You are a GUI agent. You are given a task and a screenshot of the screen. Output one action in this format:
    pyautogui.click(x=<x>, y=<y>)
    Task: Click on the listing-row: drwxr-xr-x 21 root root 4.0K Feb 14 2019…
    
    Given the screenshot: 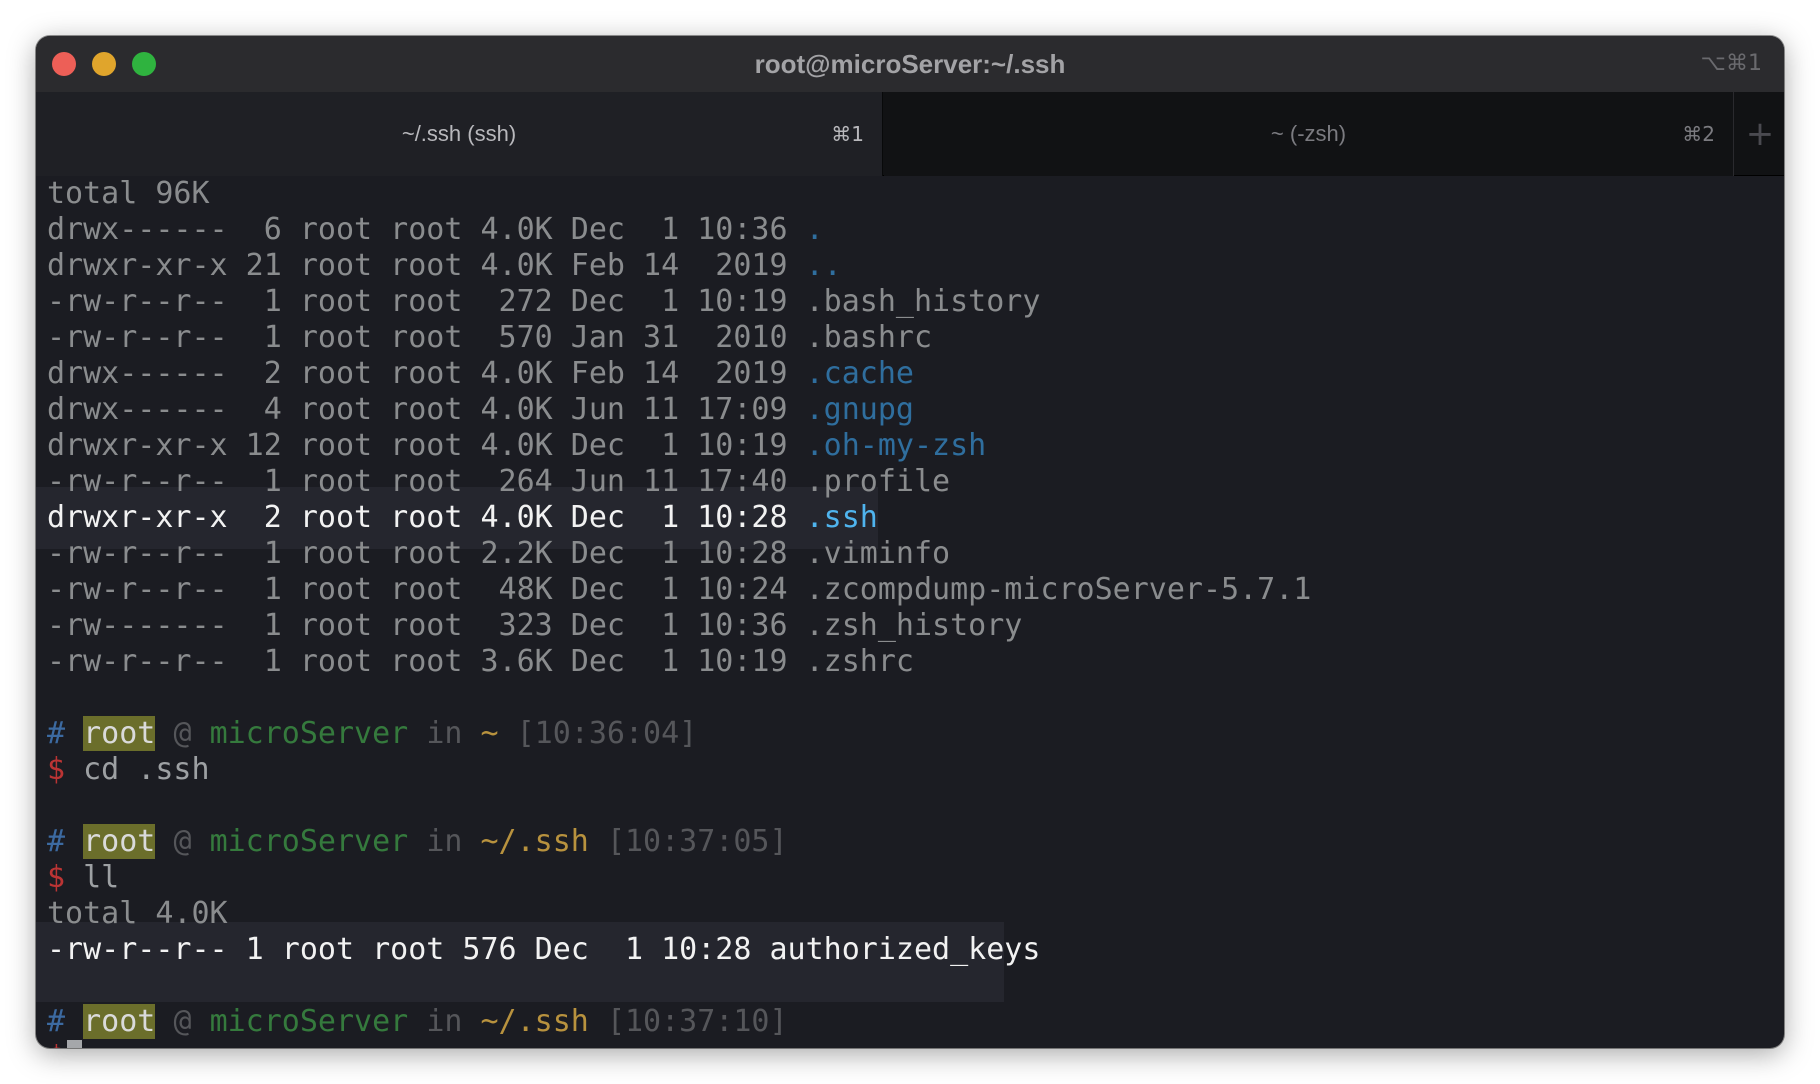 What is the action you would take?
    pyautogui.click(x=915, y=266)
    